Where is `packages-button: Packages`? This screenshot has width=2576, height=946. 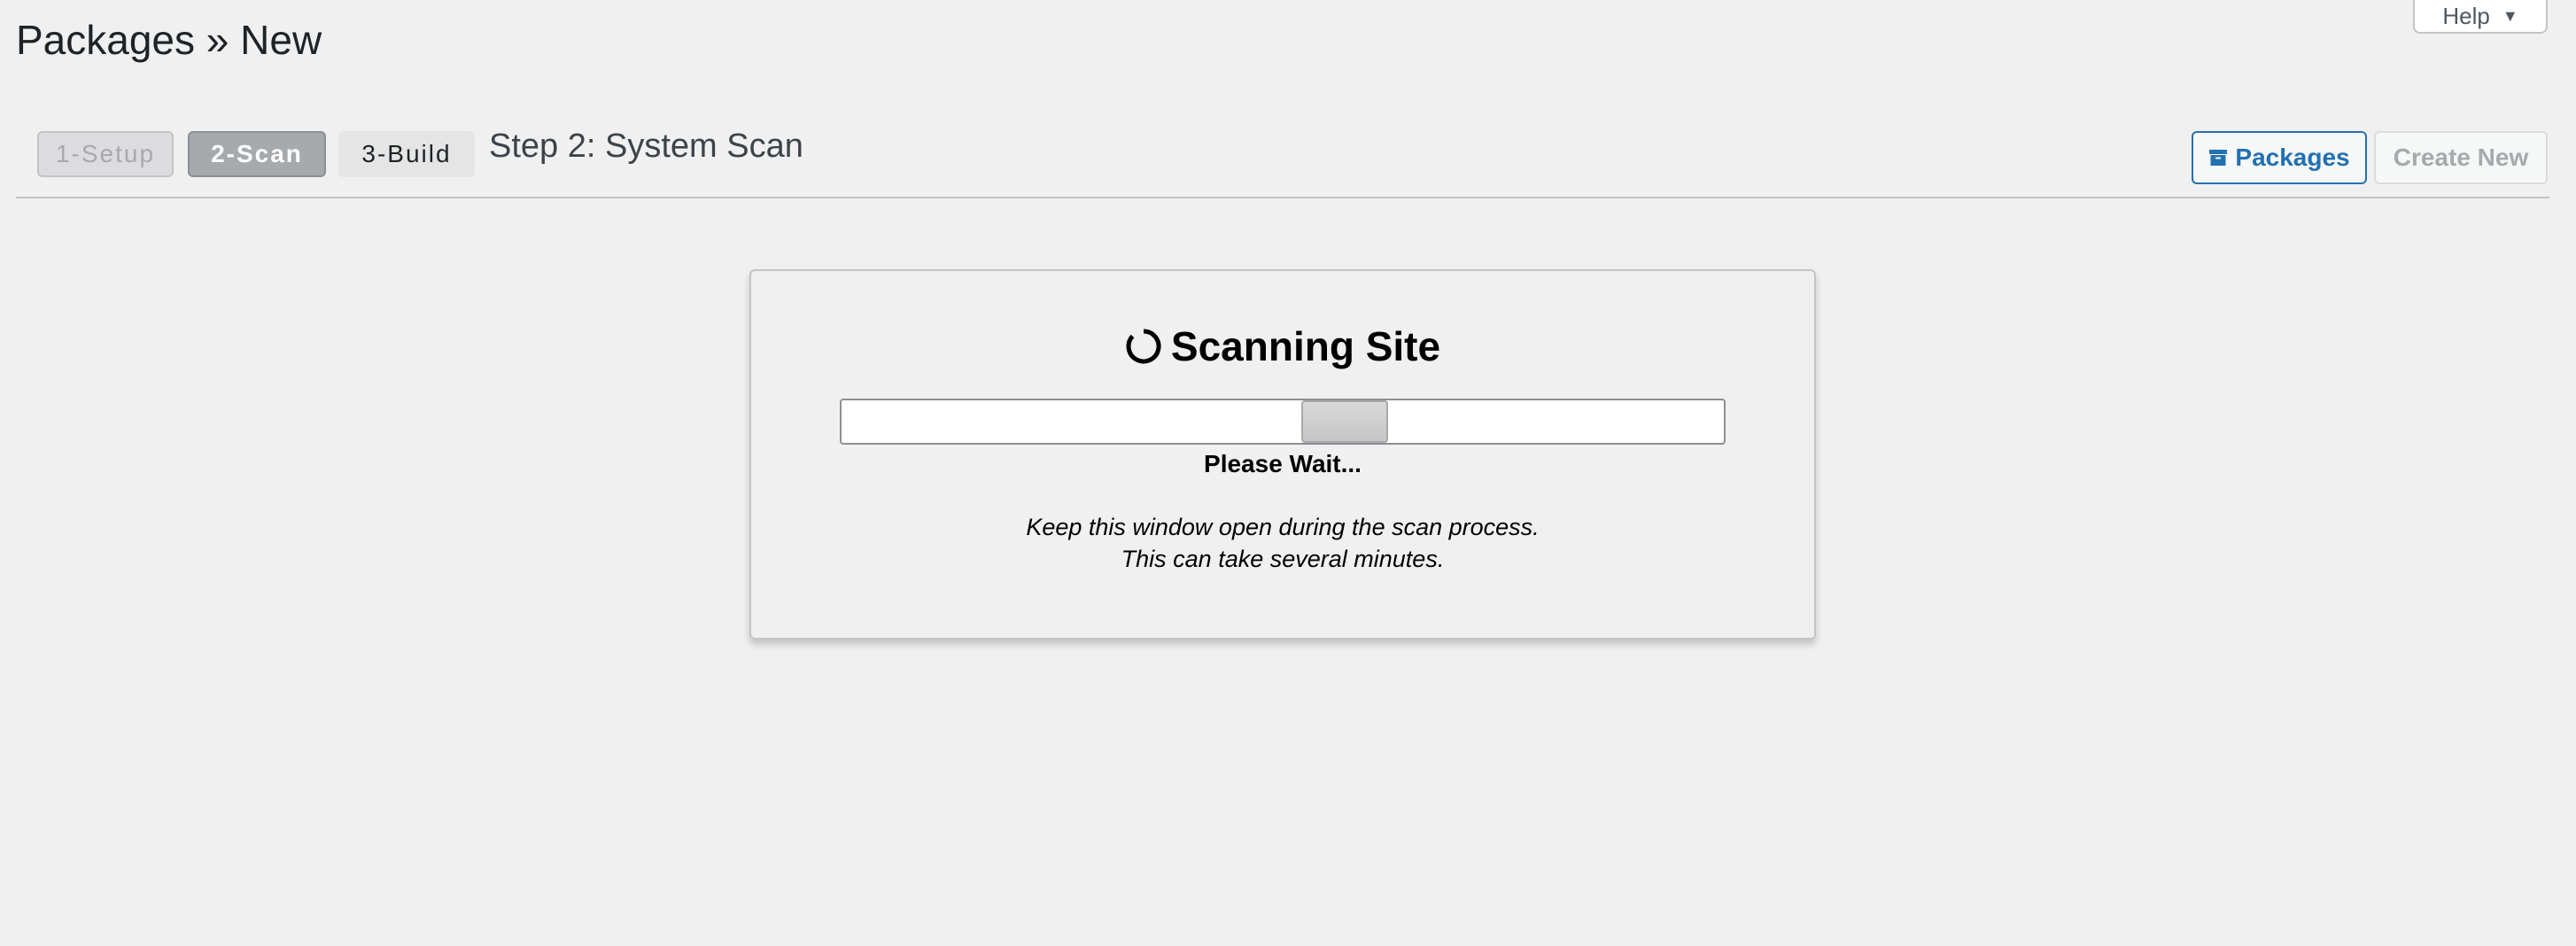
packages-button: Packages is located at coordinates (2279, 157).